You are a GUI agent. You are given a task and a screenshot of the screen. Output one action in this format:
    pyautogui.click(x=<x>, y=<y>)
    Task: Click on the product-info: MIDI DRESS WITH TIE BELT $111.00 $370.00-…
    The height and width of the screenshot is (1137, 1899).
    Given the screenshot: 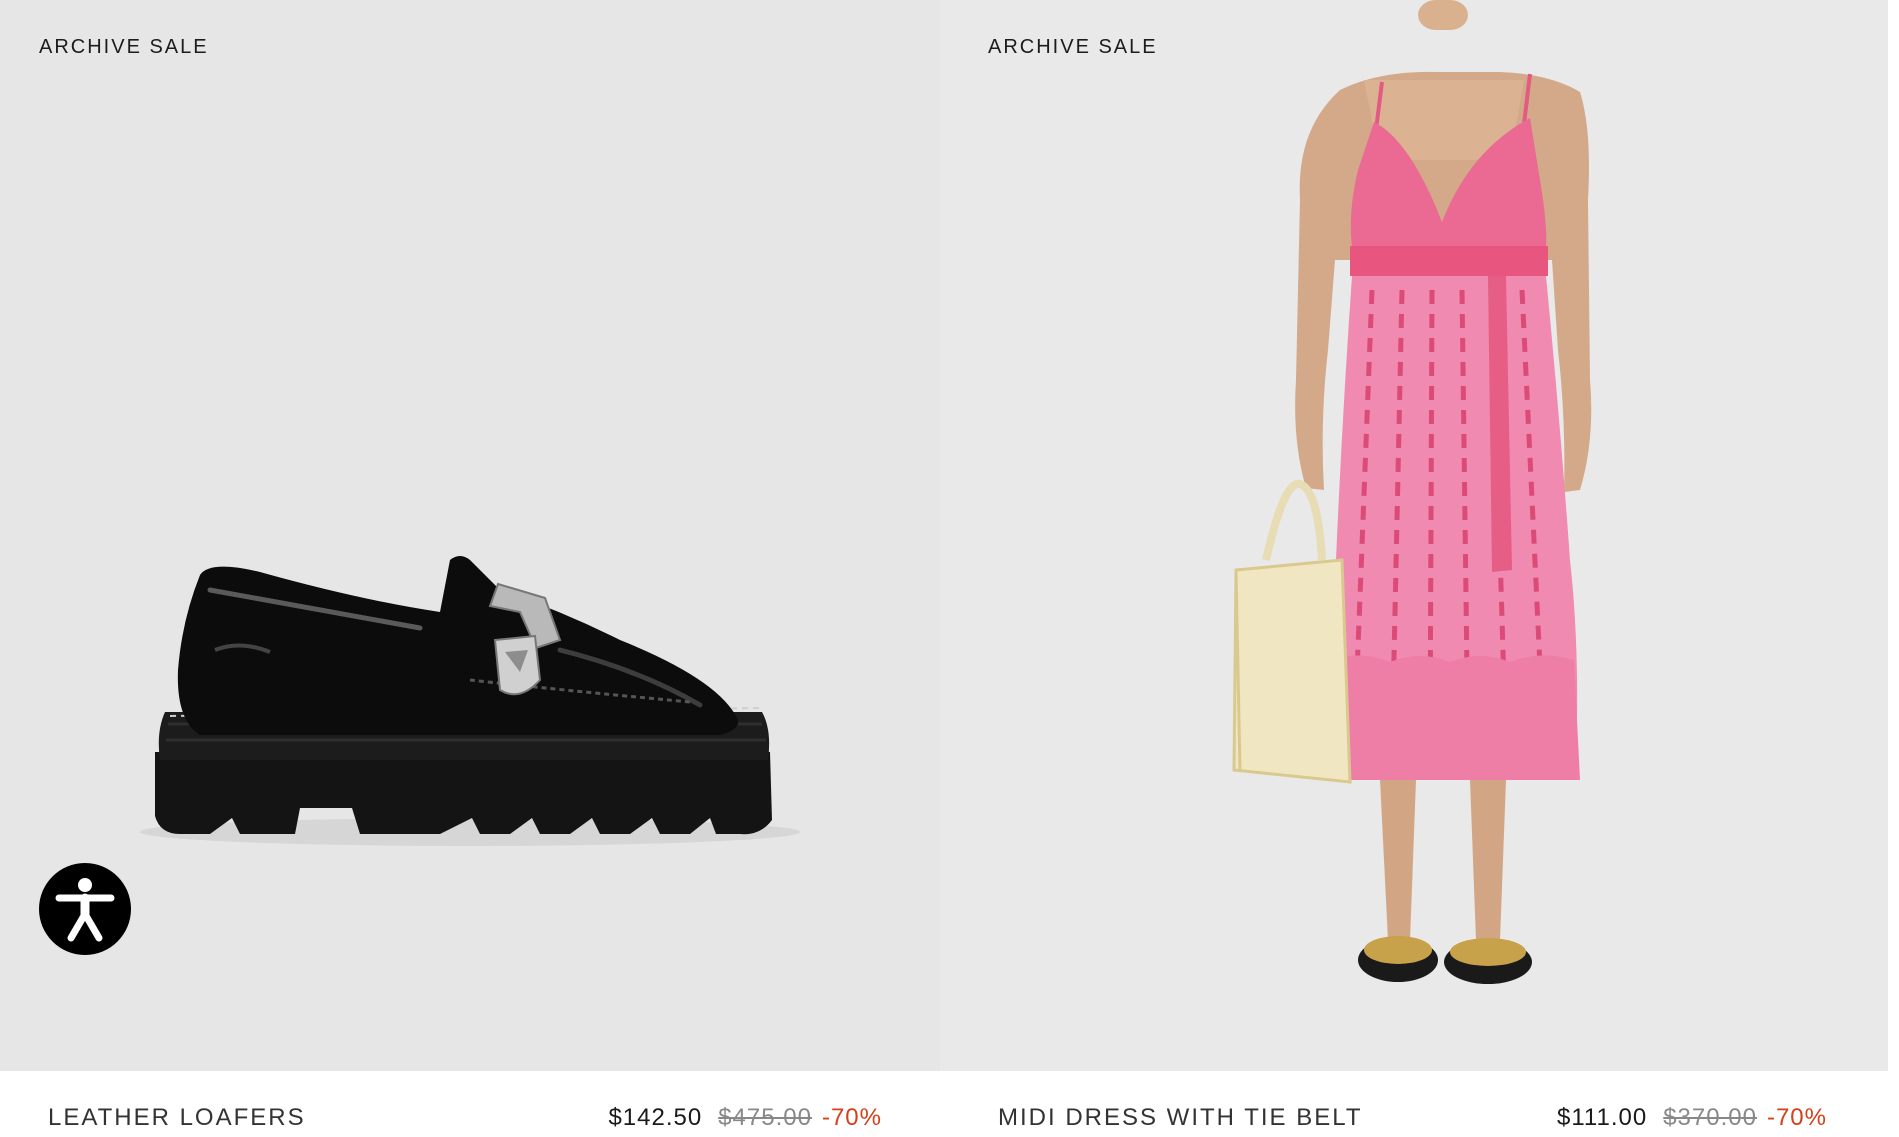 What is the action you would take?
    pyautogui.click(x=1414, y=1104)
    